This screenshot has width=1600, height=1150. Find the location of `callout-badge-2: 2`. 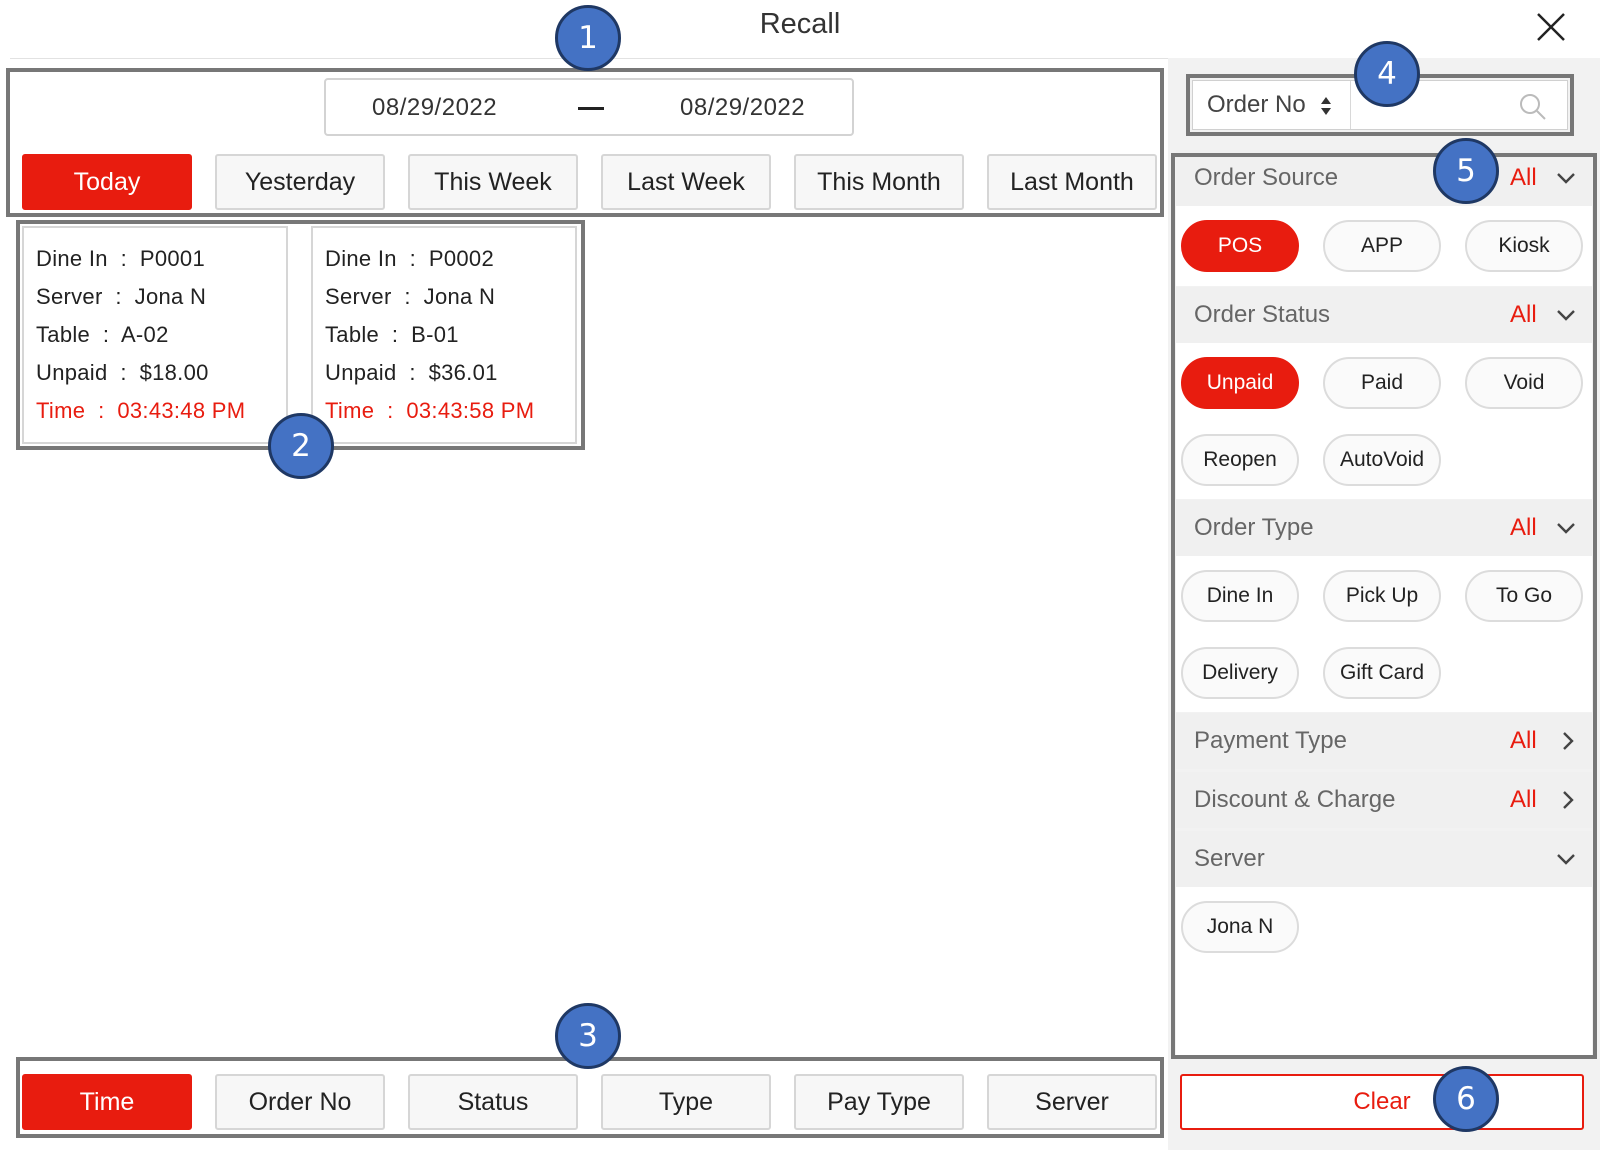

callout-badge-2: 2 is located at coordinates (301, 446).